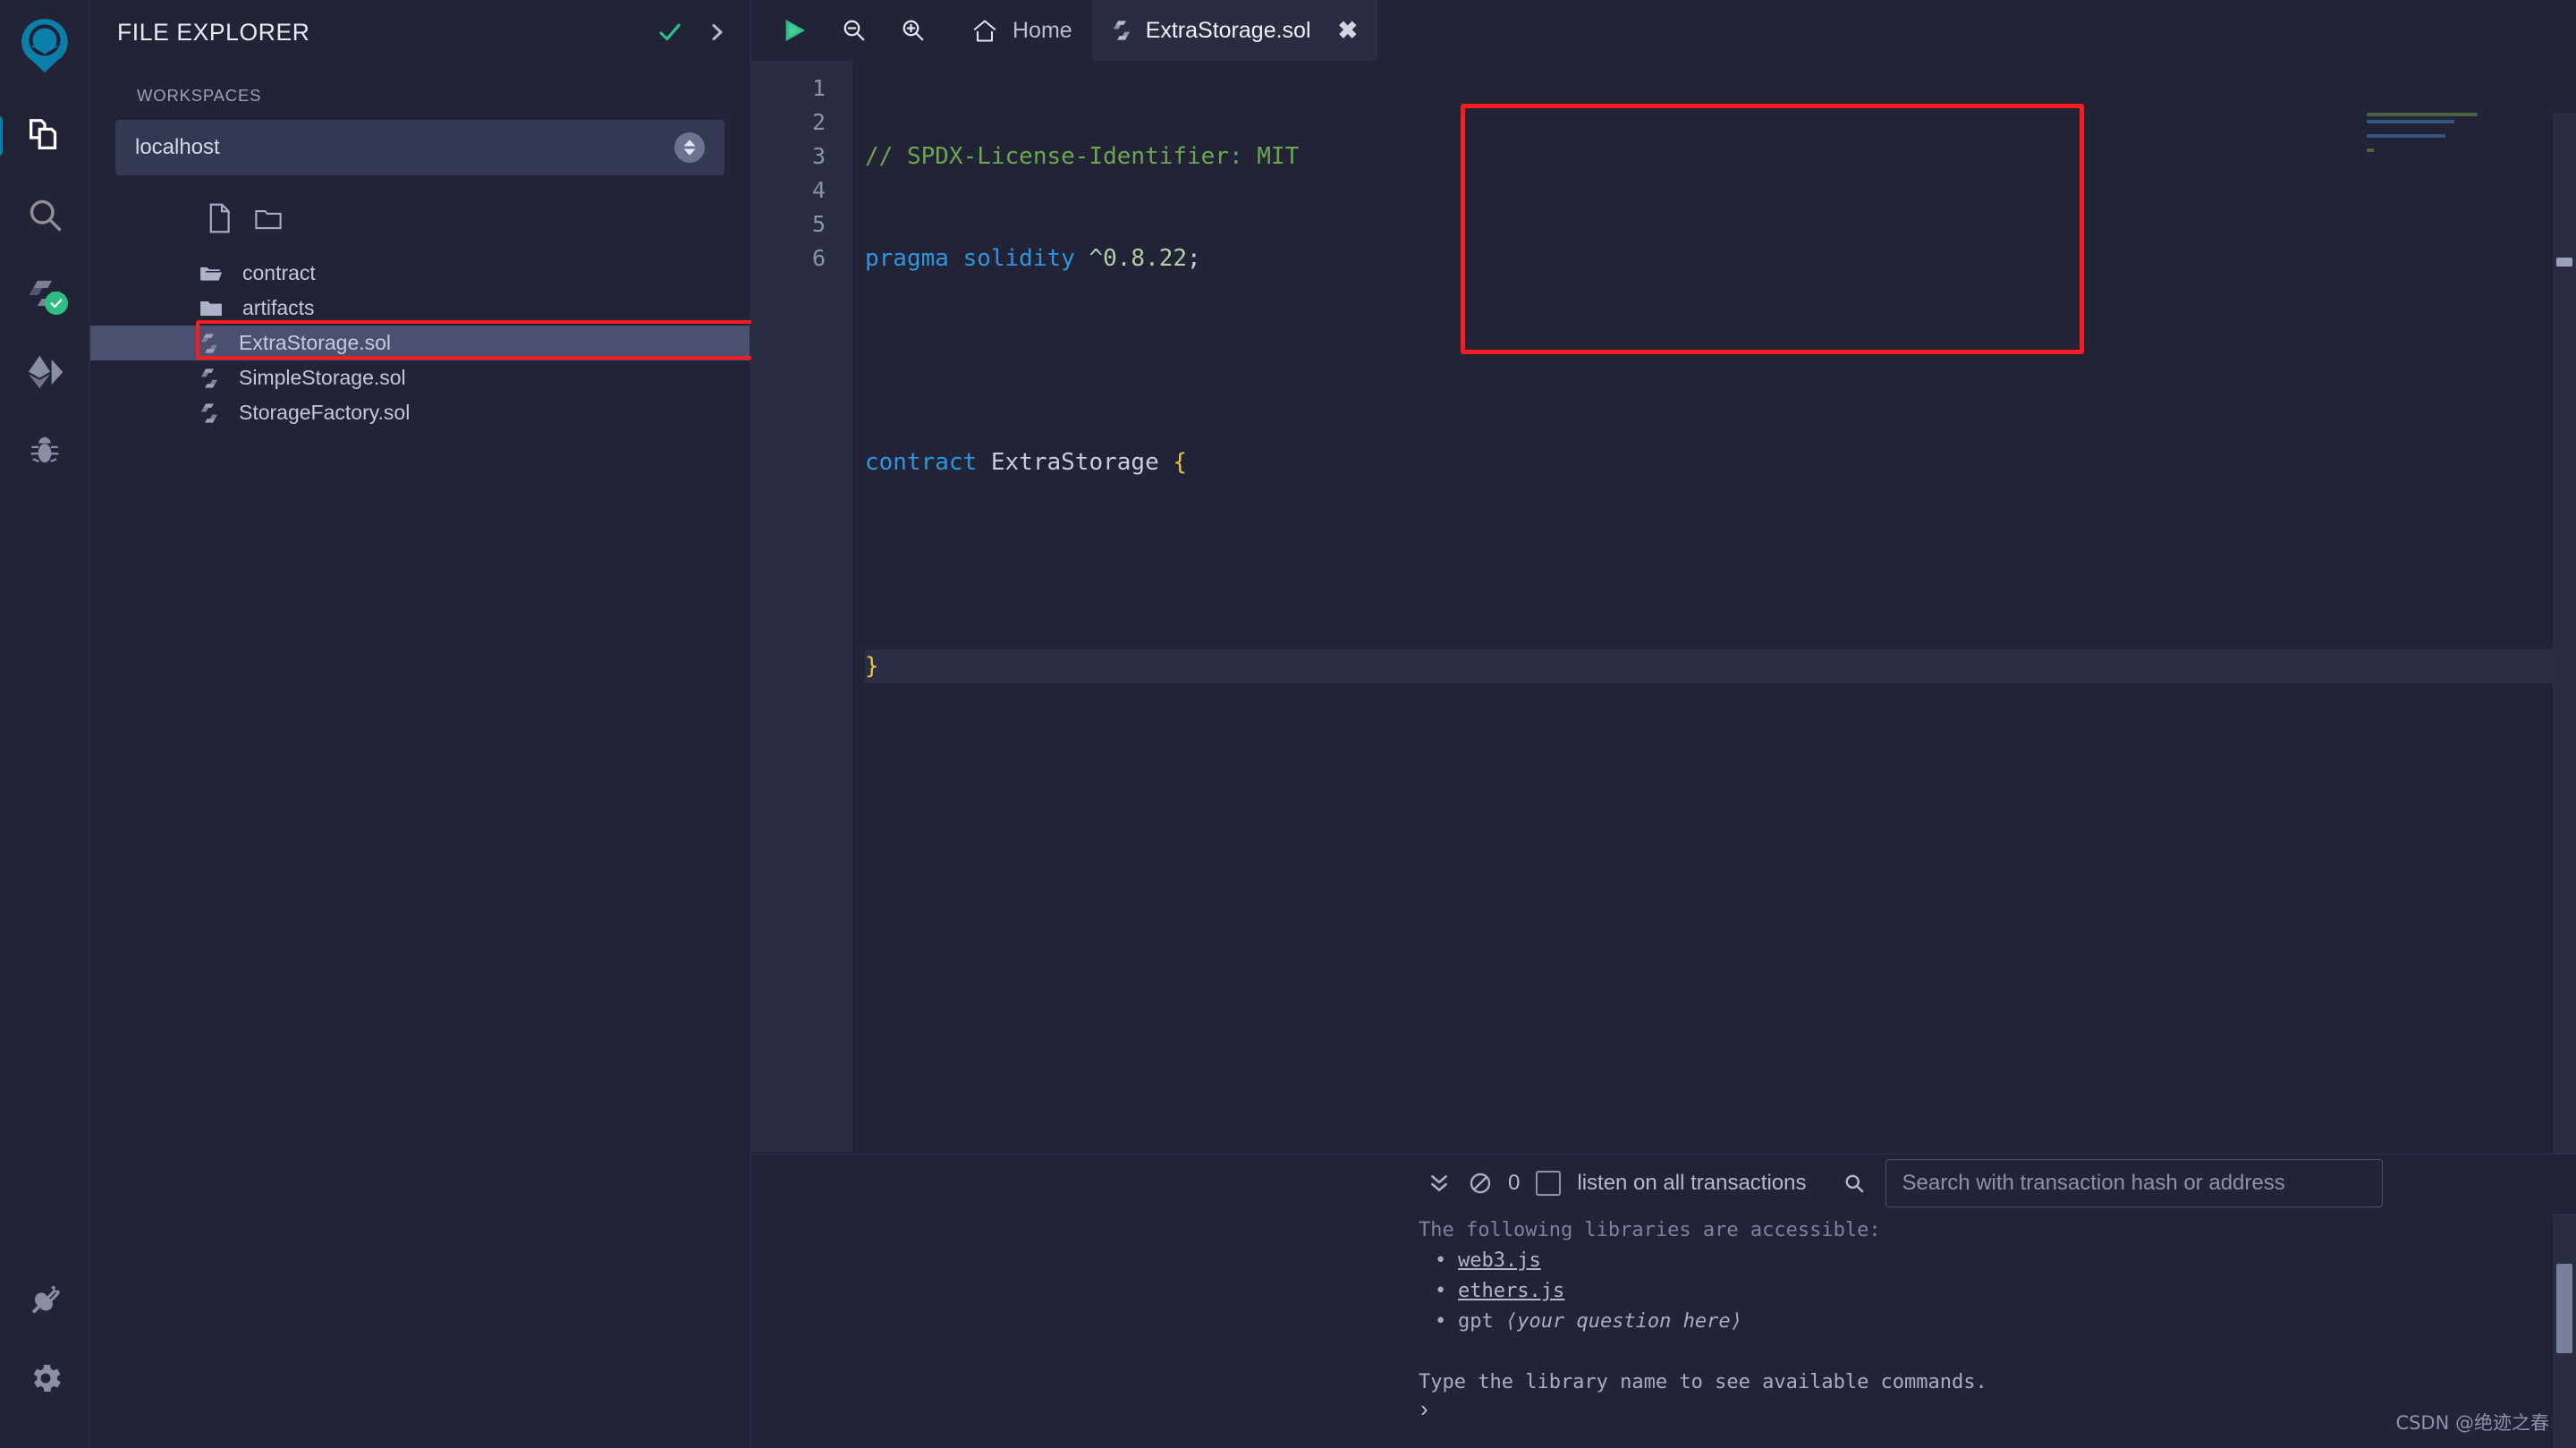 The height and width of the screenshot is (1448, 2576). Describe the element at coordinates (818, 258) in the screenshot. I see `line-number: 6` at that location.